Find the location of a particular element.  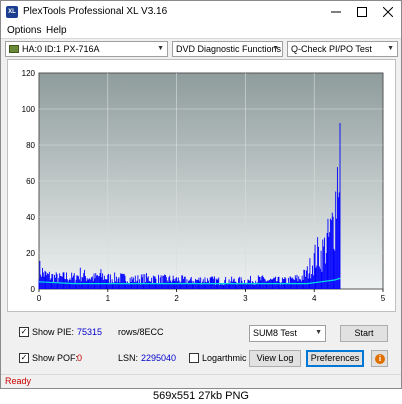

preferences-button: Preferences is located at coordinates (335, 358).